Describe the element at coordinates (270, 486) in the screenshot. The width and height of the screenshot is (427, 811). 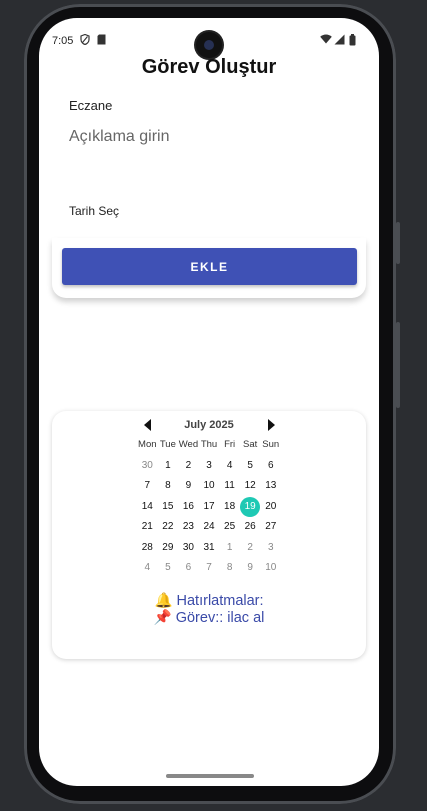
I see `calendar-day: 13` at that location.